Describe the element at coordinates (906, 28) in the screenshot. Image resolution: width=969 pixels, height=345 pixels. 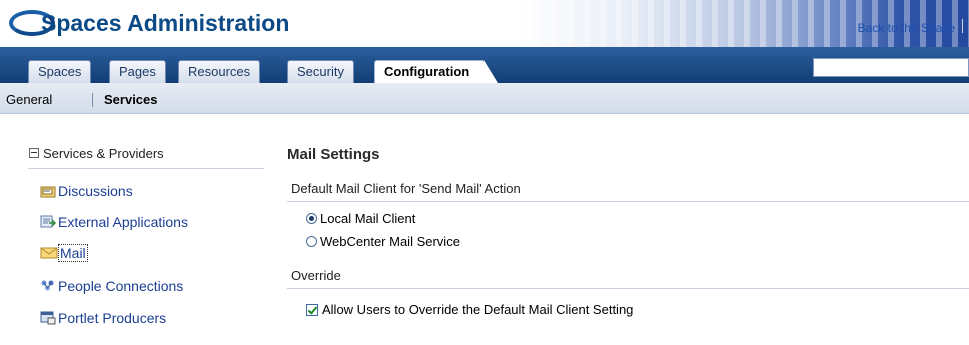
I see `back-to-space-link: Back to the Space` at that location.